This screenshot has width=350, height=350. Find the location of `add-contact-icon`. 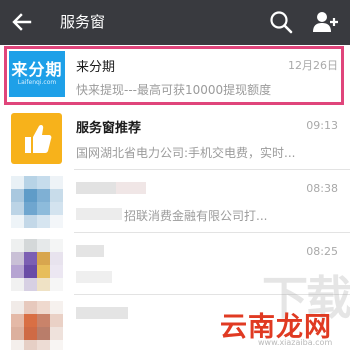

add-contact-icon is located at coordinates (325, 22).